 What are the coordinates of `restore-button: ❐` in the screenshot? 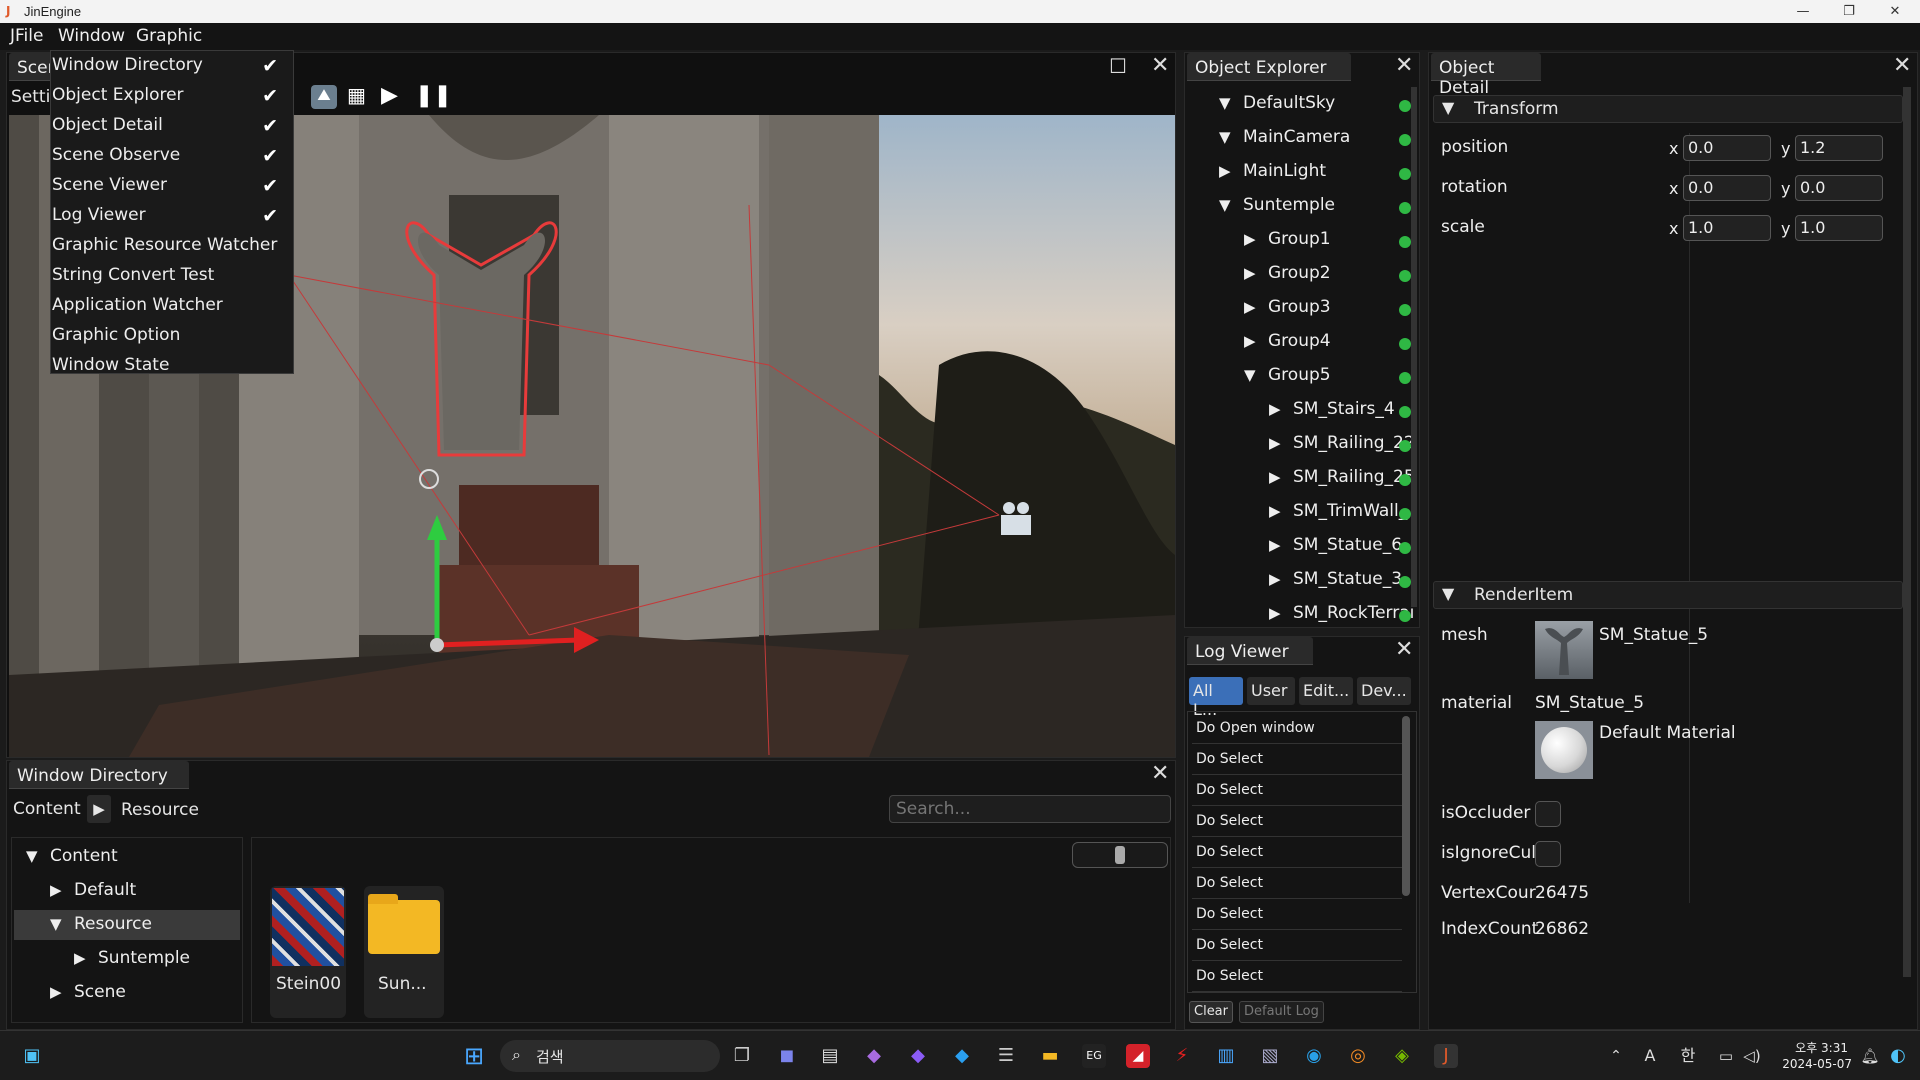 It's located at (1849, 11).